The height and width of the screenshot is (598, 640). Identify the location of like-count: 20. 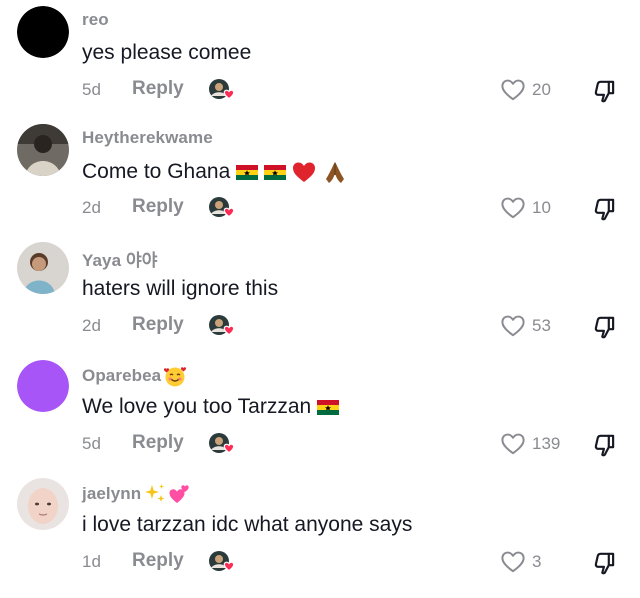
(541, 89).